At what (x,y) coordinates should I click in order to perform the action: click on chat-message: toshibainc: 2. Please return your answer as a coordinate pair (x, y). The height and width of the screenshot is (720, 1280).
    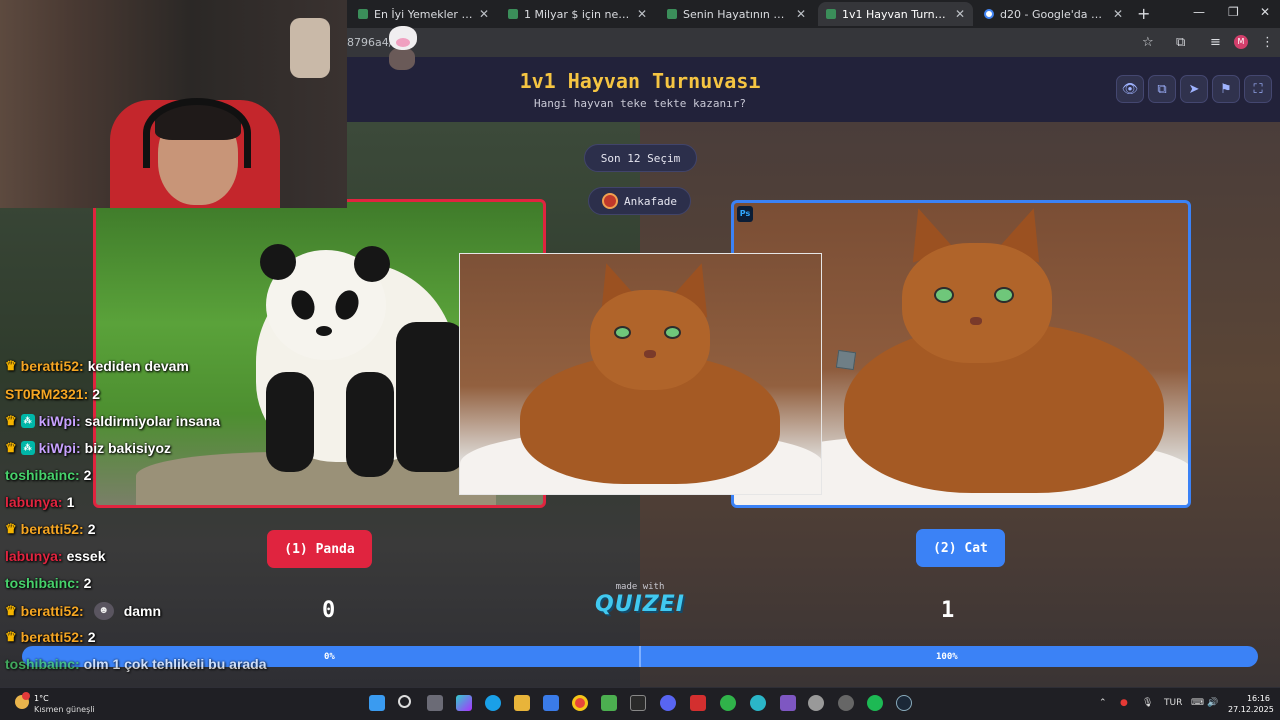
    Looking at the image, I should click on (48, 475).